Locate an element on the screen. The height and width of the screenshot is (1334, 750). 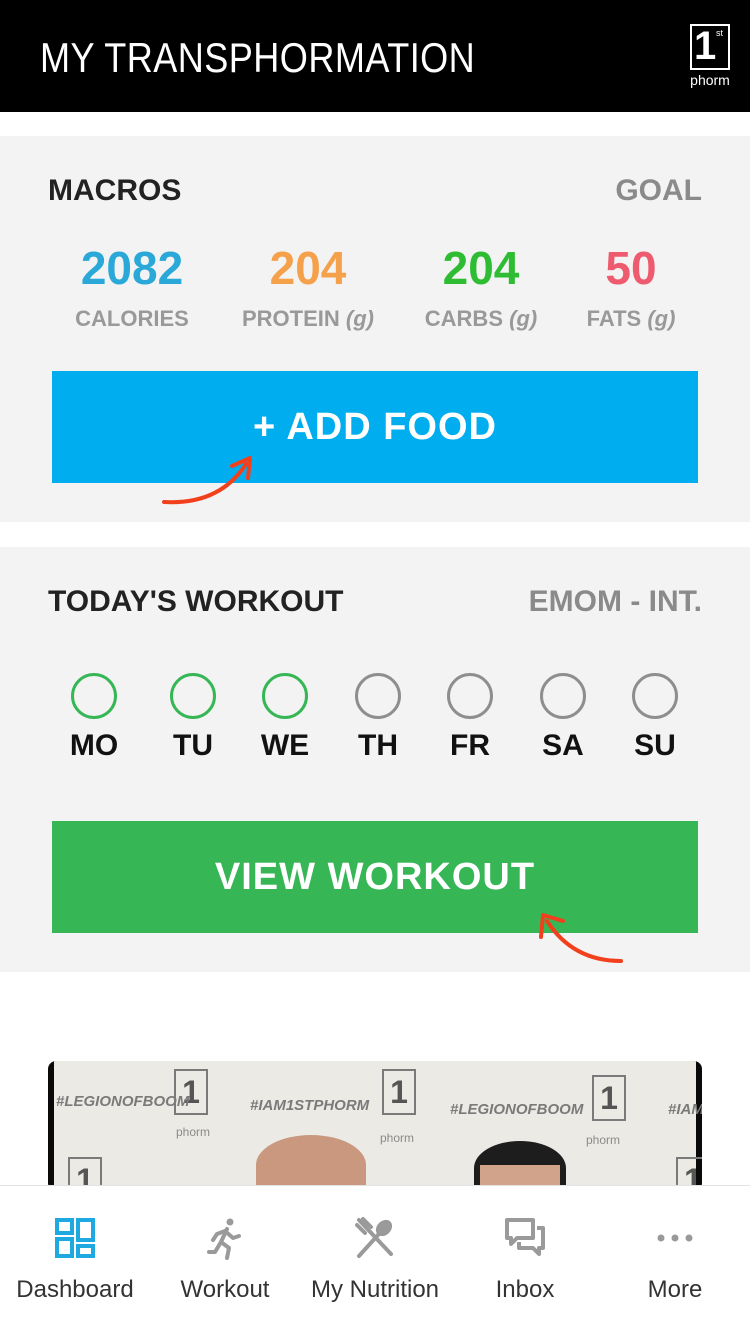
day-fr: FR is located at coordinates (470, 718).